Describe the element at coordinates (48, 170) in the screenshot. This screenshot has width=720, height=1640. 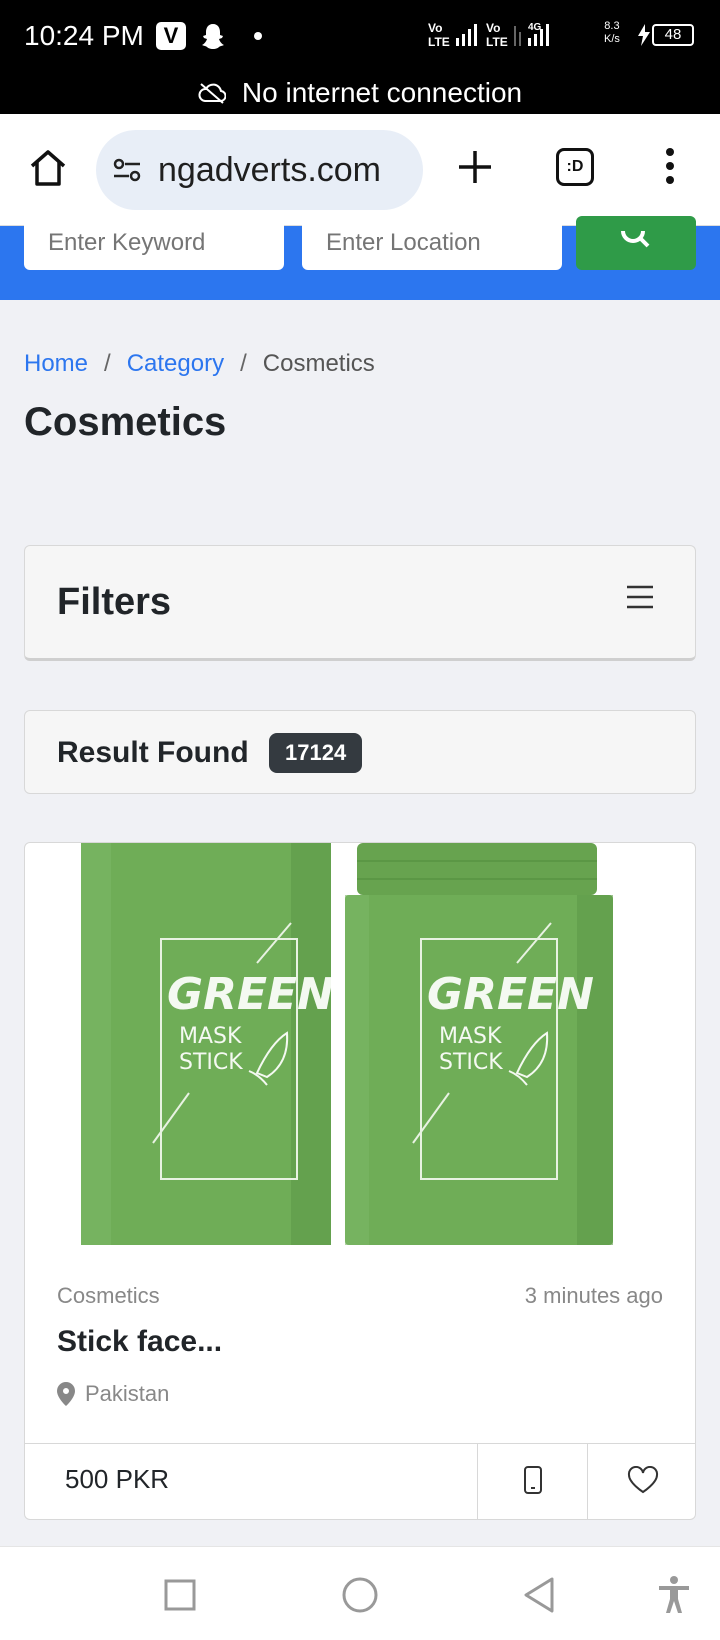
I see `home-icon` at that location.